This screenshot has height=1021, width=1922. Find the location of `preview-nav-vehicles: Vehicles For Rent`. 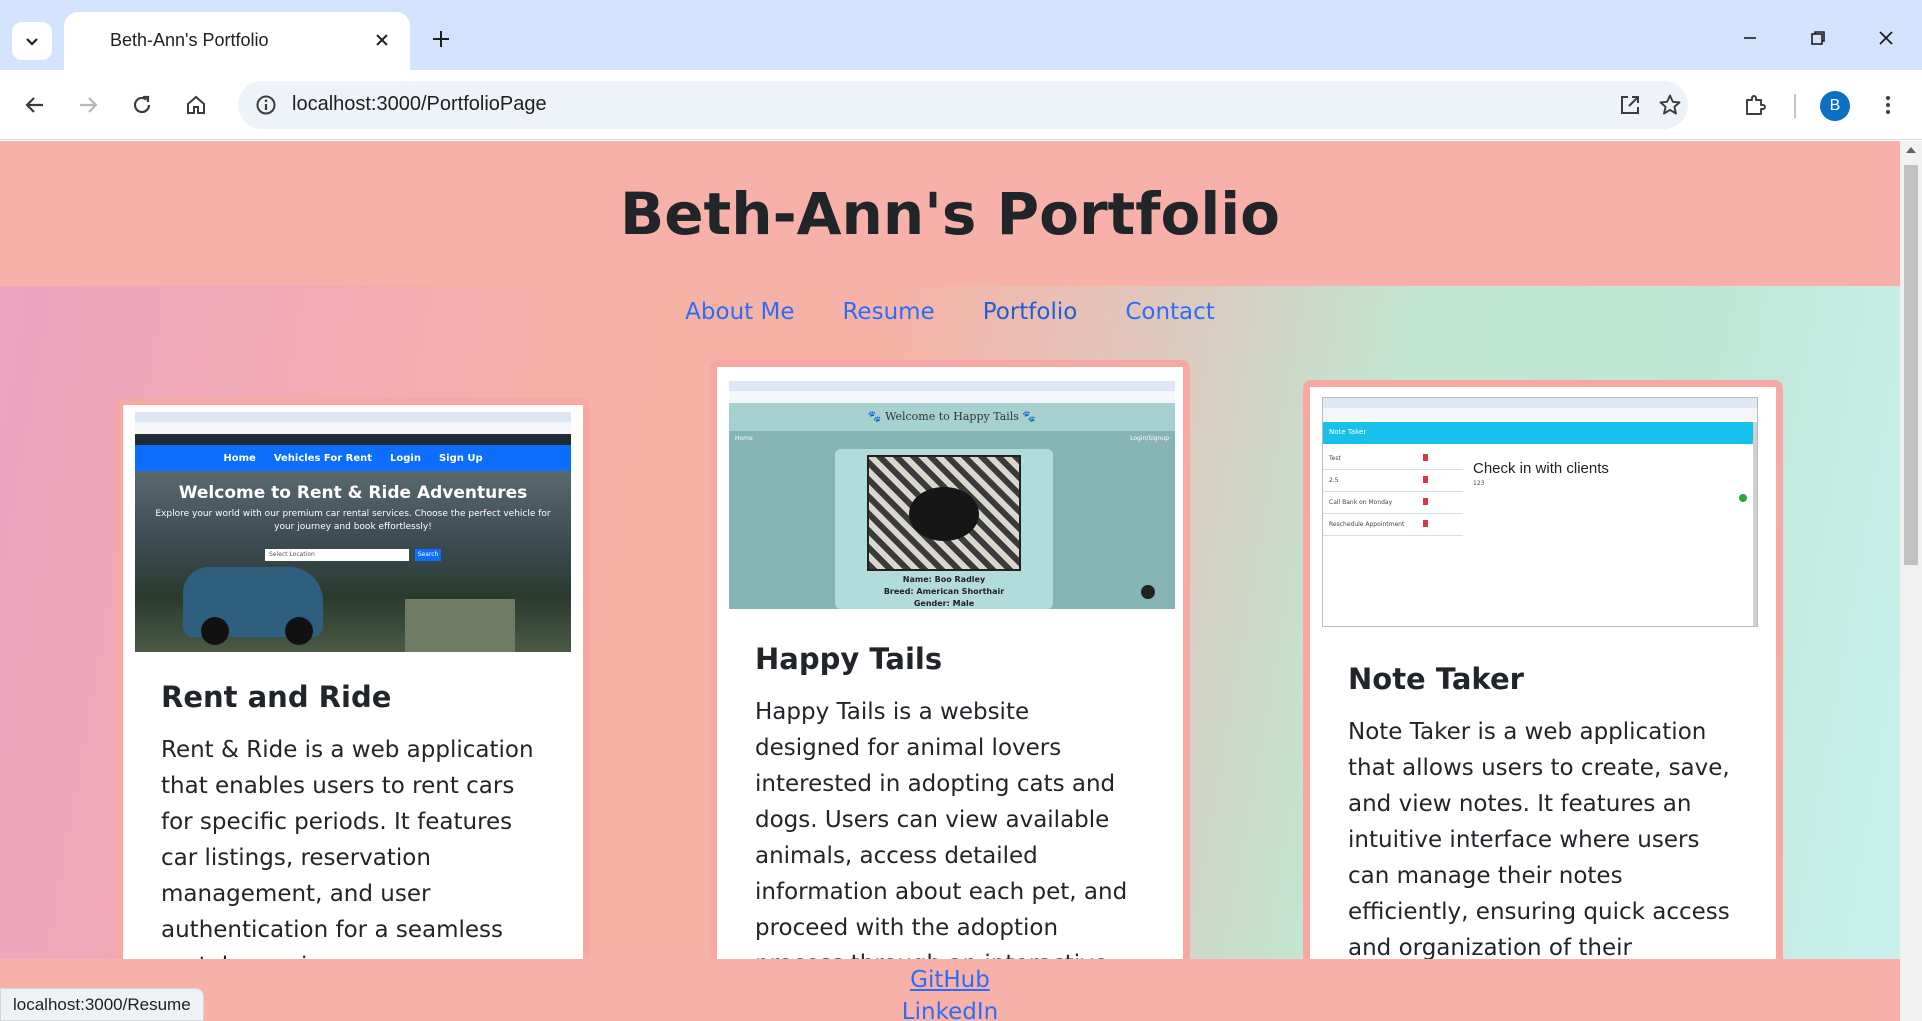

preview-nav-vehicles: Vehicles For Rent is located at coordinates (322, 458).